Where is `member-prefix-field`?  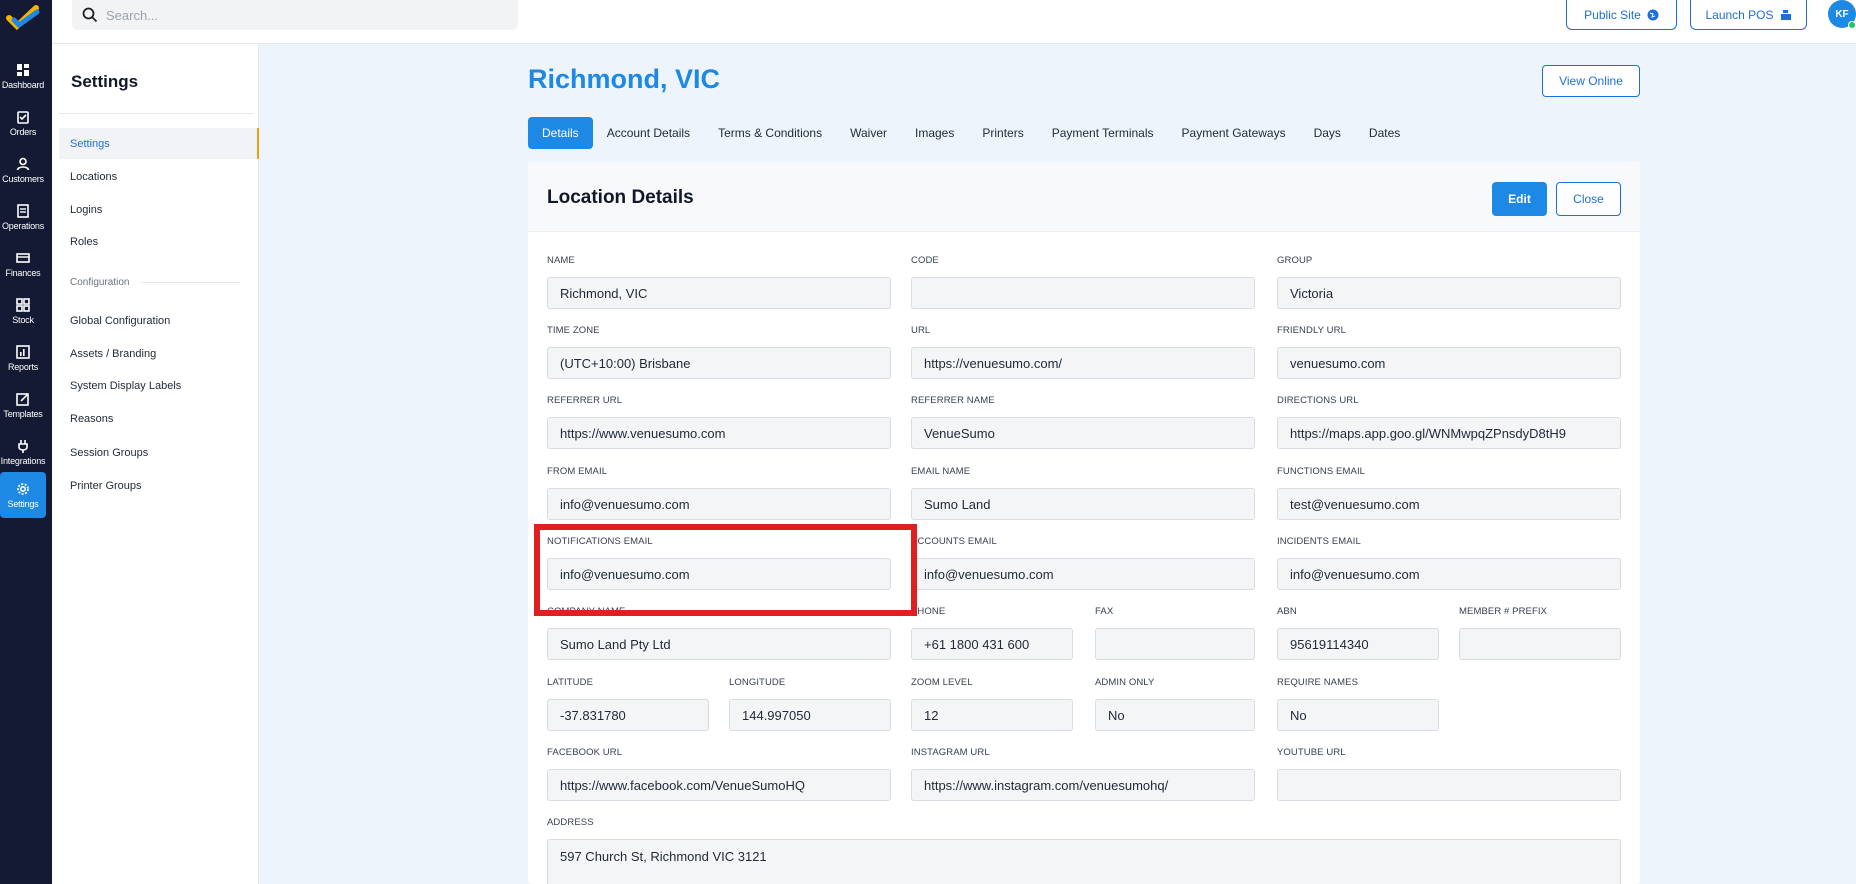
member-prefix-field is located at coordinates (1540, 644).